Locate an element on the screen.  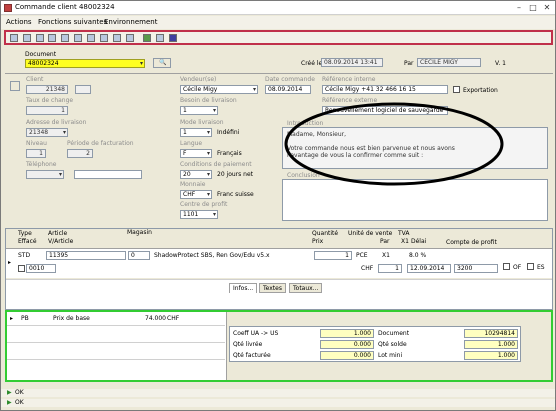
lot-mini-label: Lot mini is located at coordinates (390, 355).